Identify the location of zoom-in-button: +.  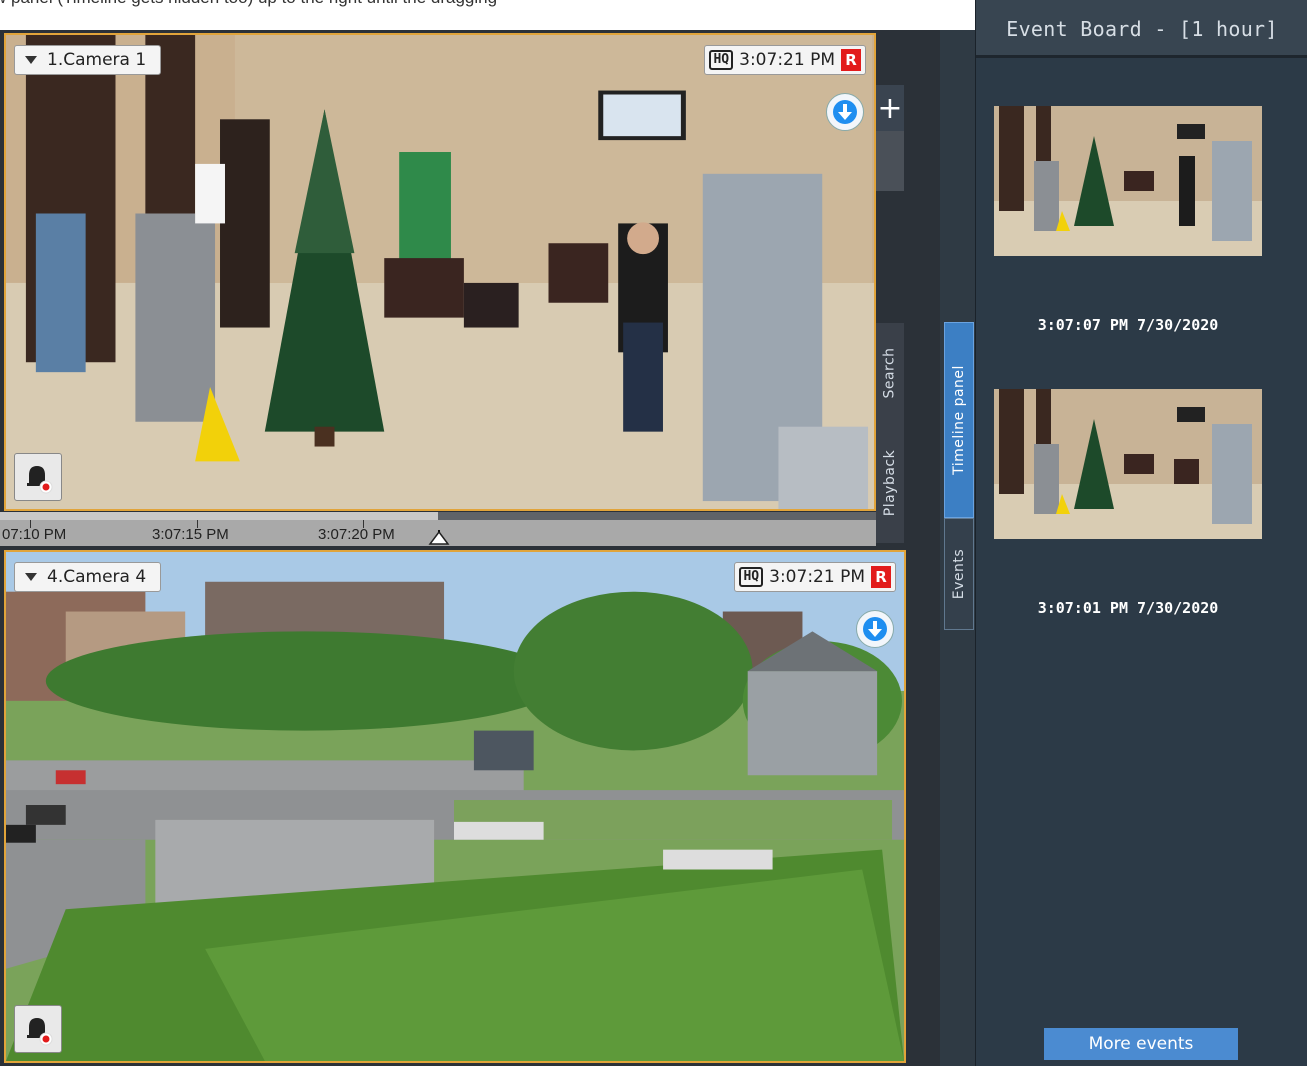
(890, 108).